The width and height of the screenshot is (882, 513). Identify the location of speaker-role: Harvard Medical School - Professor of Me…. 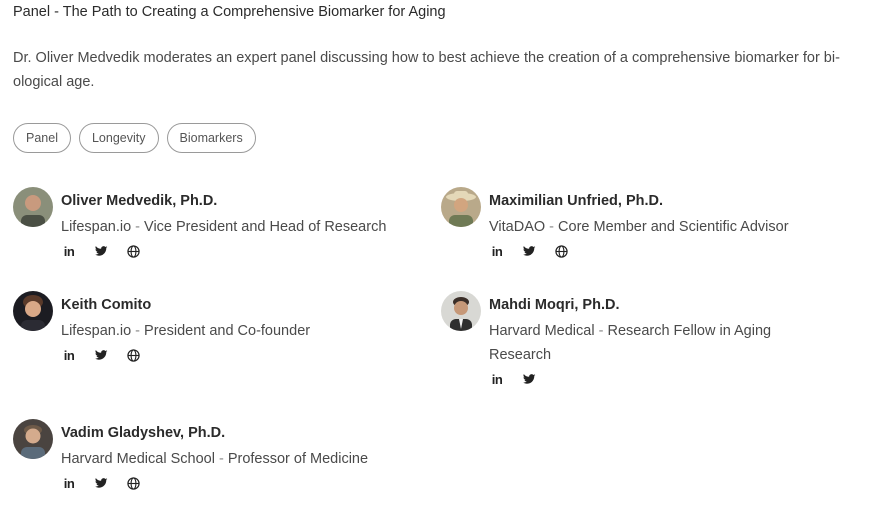
(231, 459).